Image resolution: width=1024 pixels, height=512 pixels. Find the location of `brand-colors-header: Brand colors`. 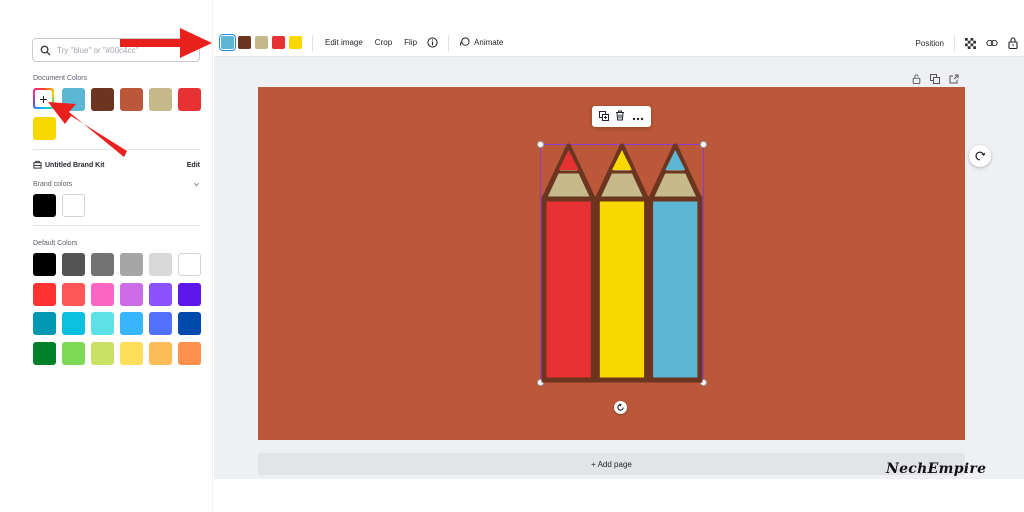

brand-colors-header: Brand colors is located at coordinates (116, 185).